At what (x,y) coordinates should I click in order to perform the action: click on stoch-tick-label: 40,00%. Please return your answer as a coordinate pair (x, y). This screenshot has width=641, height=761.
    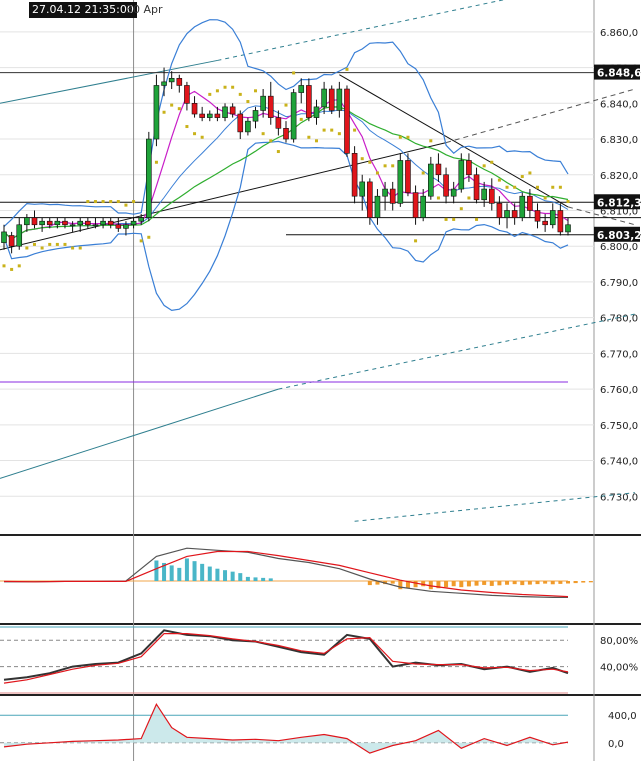
    Looking at the image, I should click on (619, 668).